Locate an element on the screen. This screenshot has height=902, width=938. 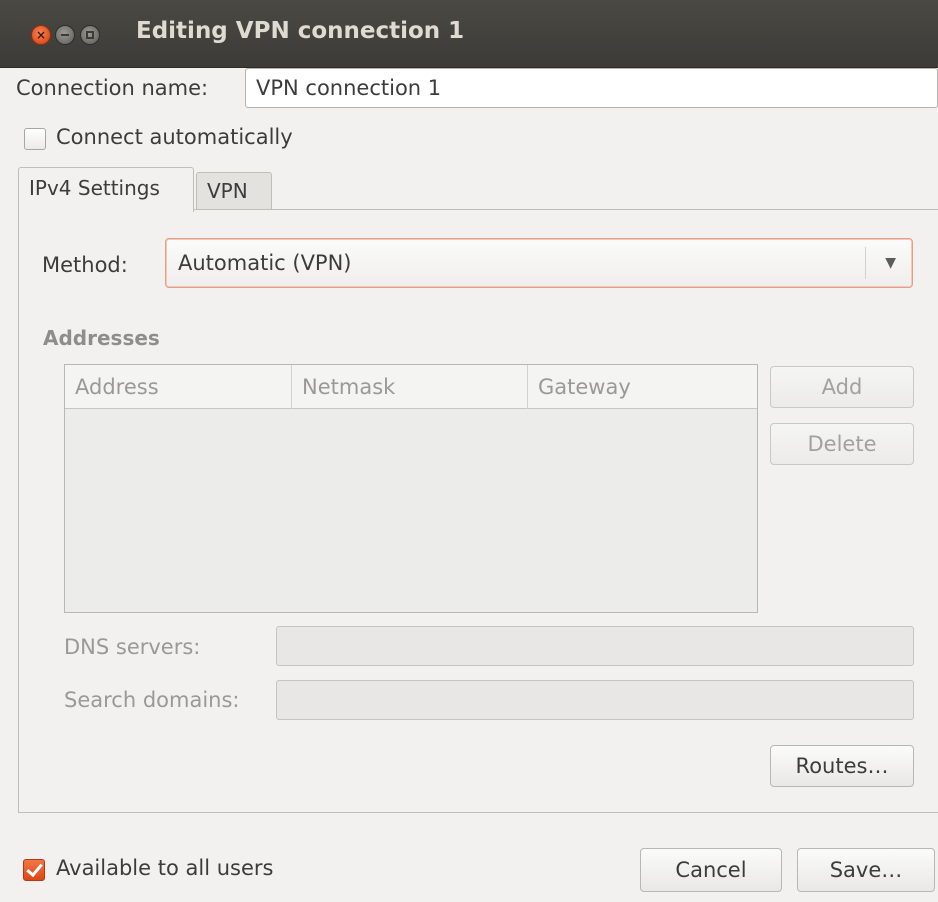
title-bar: × Editing VPN connection 1 is located at coordinates (469, 34).